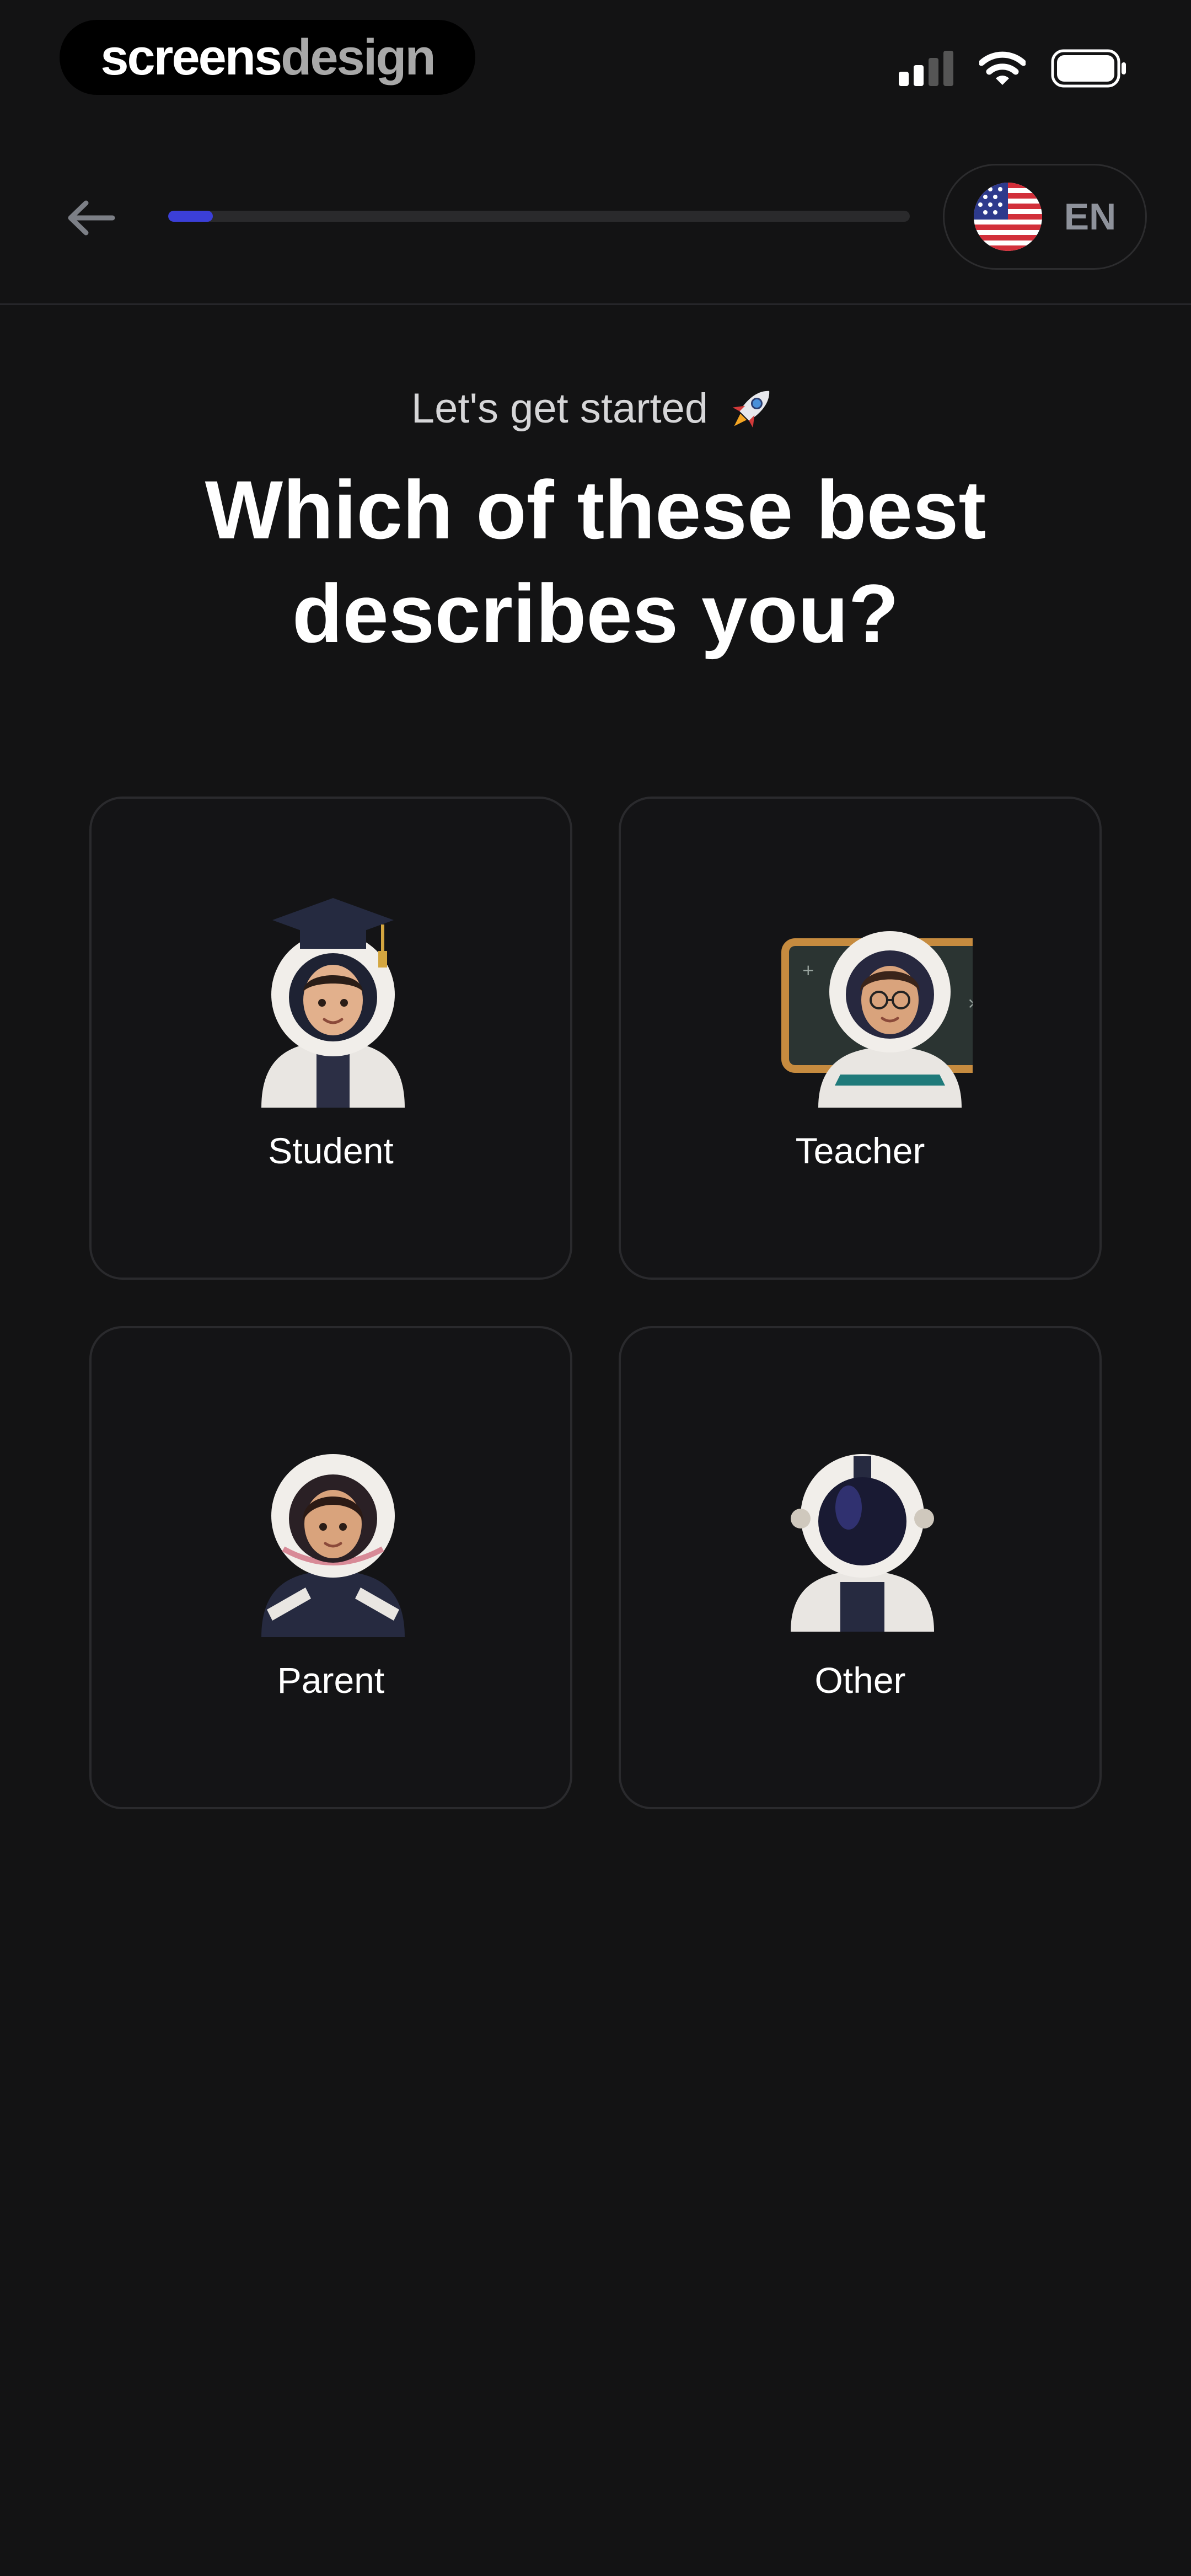  I want to click on title-line-1: Which of these best, so click(595, 509).